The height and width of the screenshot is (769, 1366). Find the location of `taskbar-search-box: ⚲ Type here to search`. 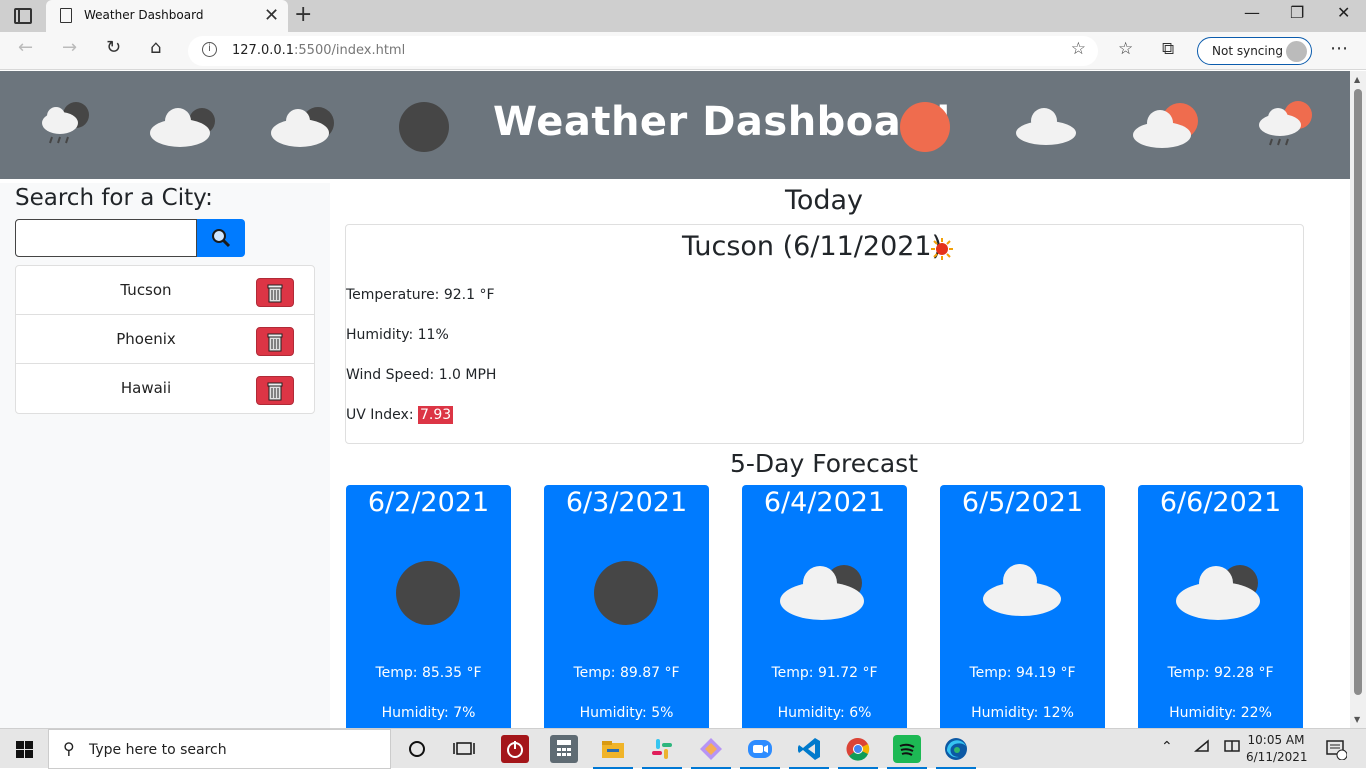

taskbar-search-box: ⚲ Type here to search is located at coordinates (219, 749).